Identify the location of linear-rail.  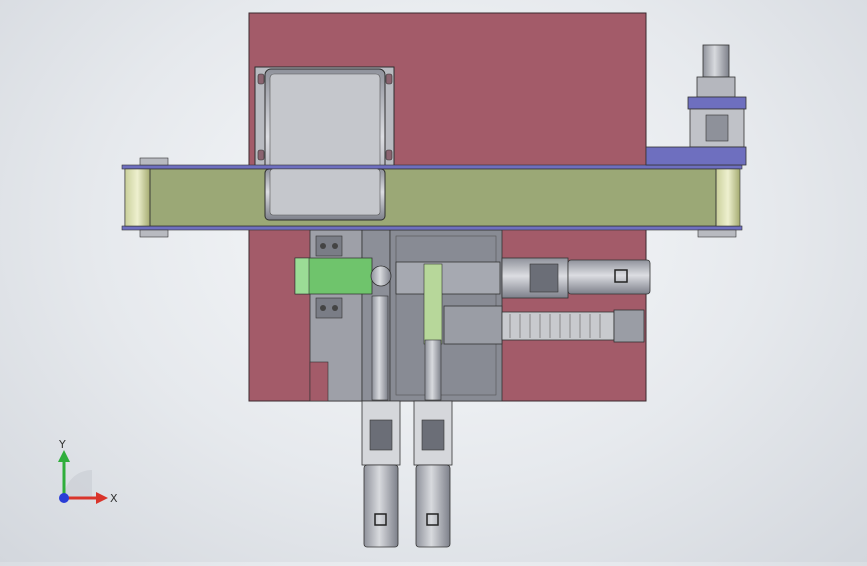
(544, 325).